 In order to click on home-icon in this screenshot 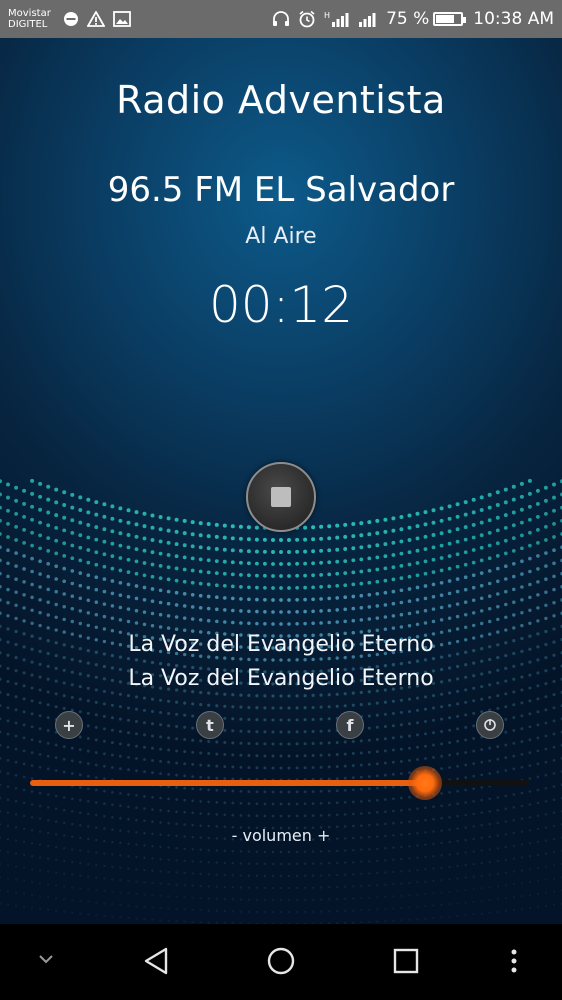, I will do `click(281, 961)`.